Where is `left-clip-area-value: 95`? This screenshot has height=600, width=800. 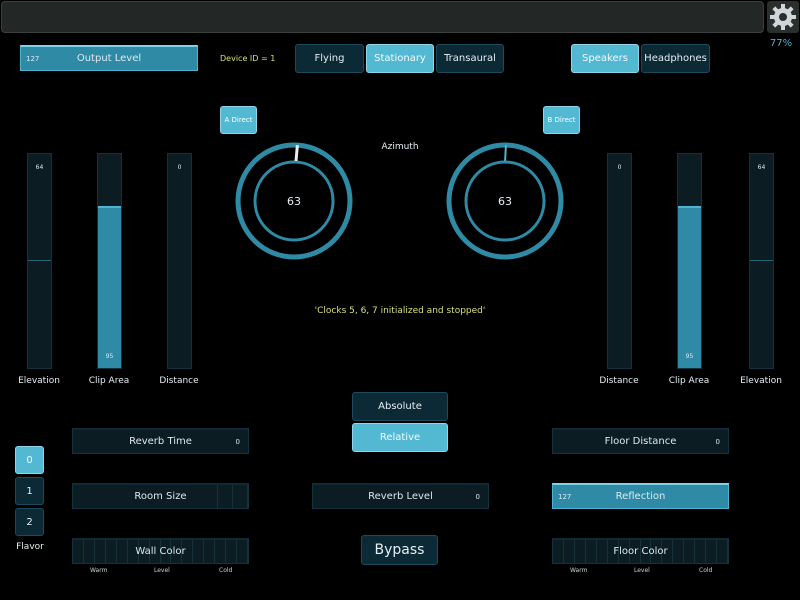 left-clip-area-value: 95 is located at coordinates (109, 356).